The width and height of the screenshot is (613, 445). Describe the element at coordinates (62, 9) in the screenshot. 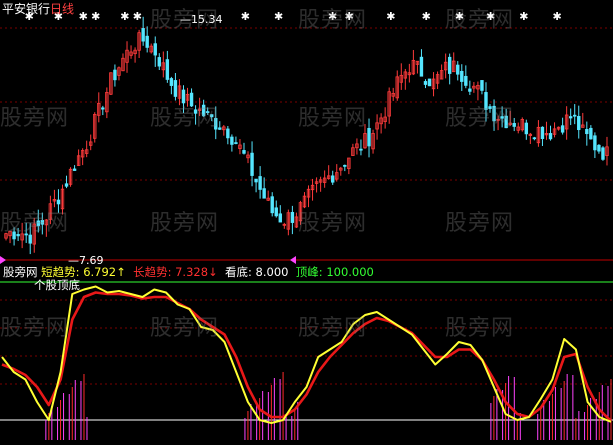

I see `period-label: 日线` at that location.